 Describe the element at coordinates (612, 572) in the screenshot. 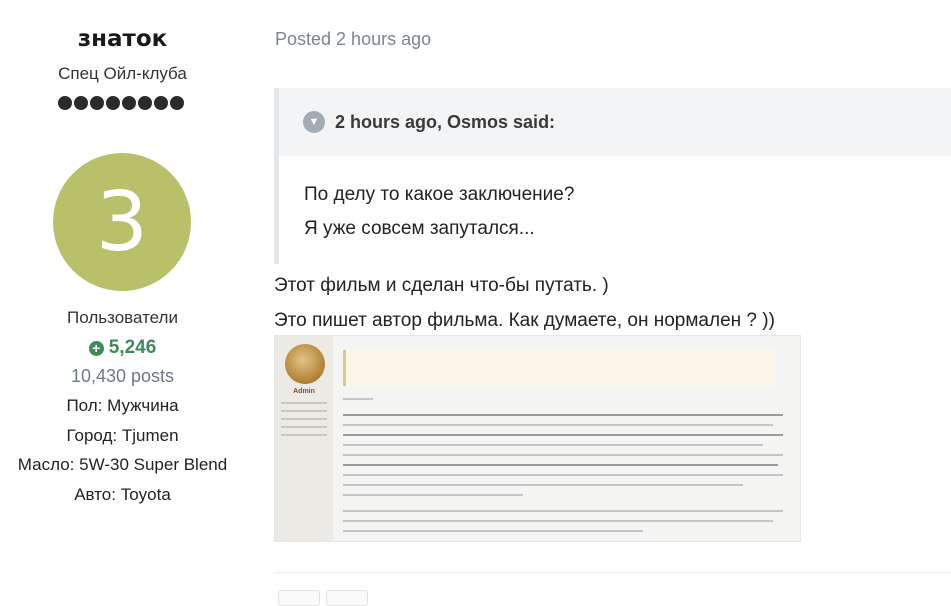

I see `post-divider` at that location.